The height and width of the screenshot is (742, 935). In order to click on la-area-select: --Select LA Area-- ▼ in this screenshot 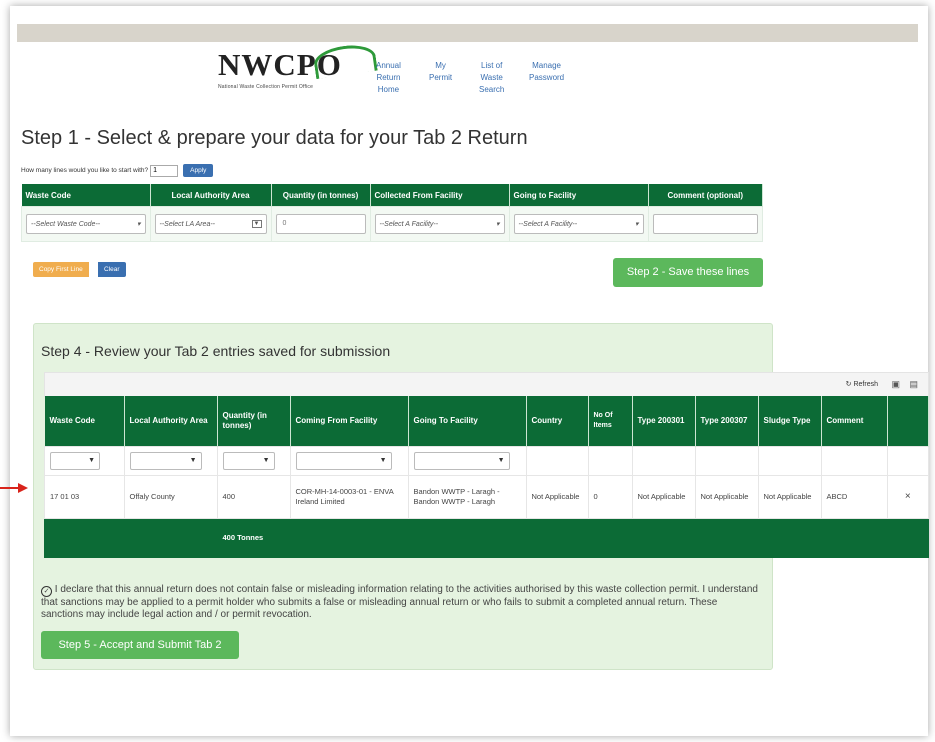, I will do `click(210, 224)`.